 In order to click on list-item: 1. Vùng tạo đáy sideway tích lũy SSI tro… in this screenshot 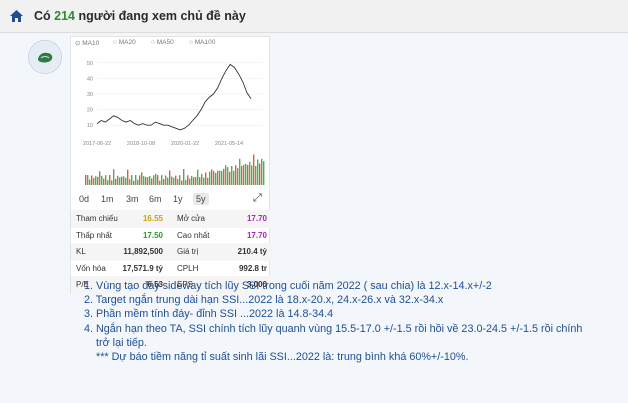, I will do `click(288, 286)`.